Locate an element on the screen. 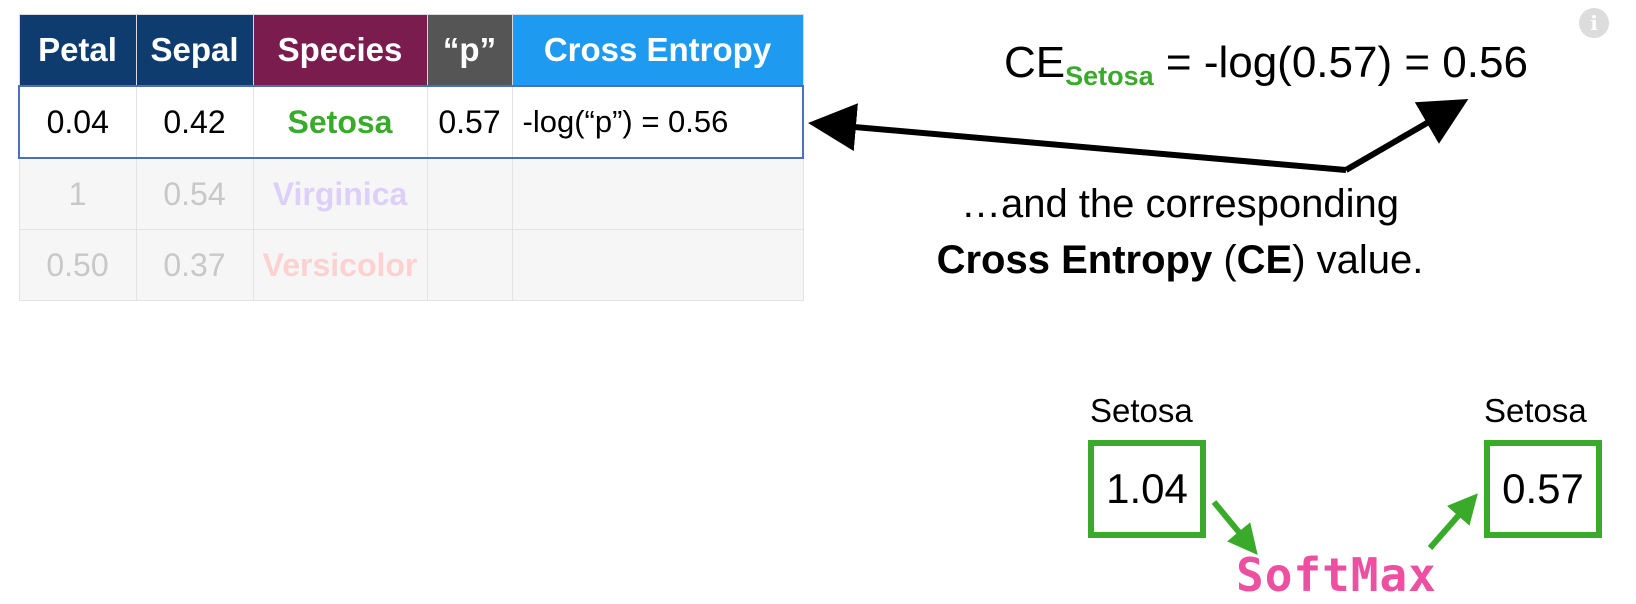 The height and width of the screenshot is (604, 1636). arrow-to-equation is located at coordinates (1406, 135).